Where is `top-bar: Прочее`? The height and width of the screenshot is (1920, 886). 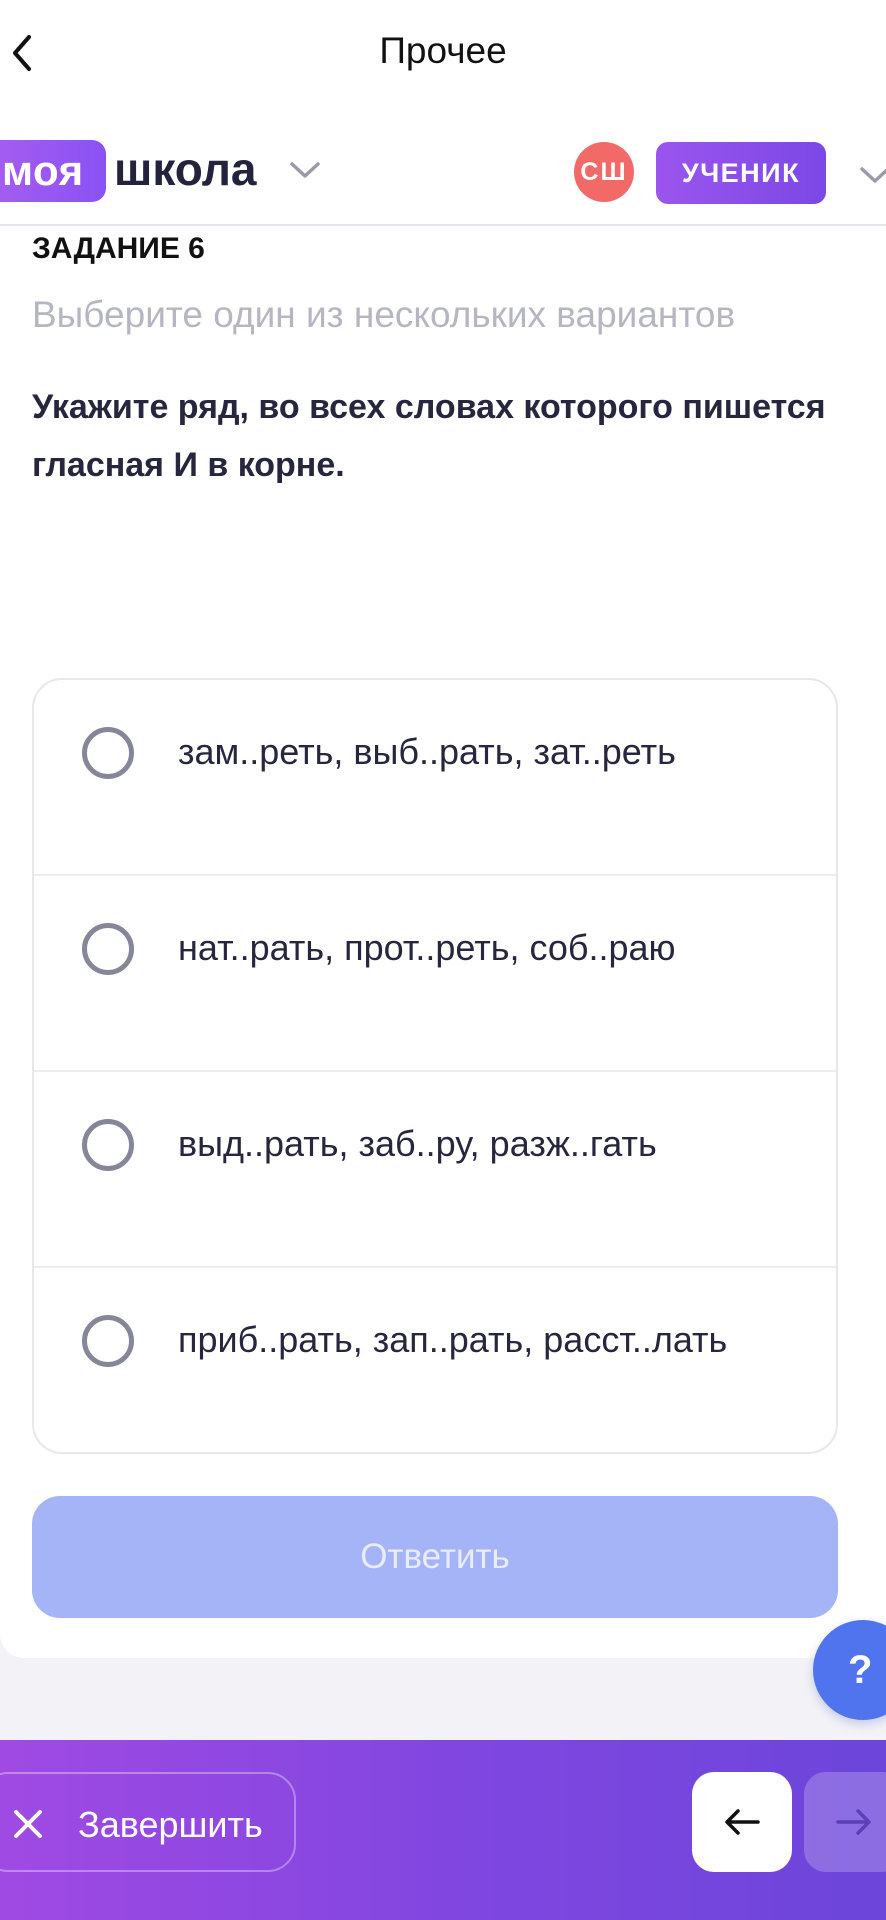
top-bar: Прочее is located at coordinates (443, 55).